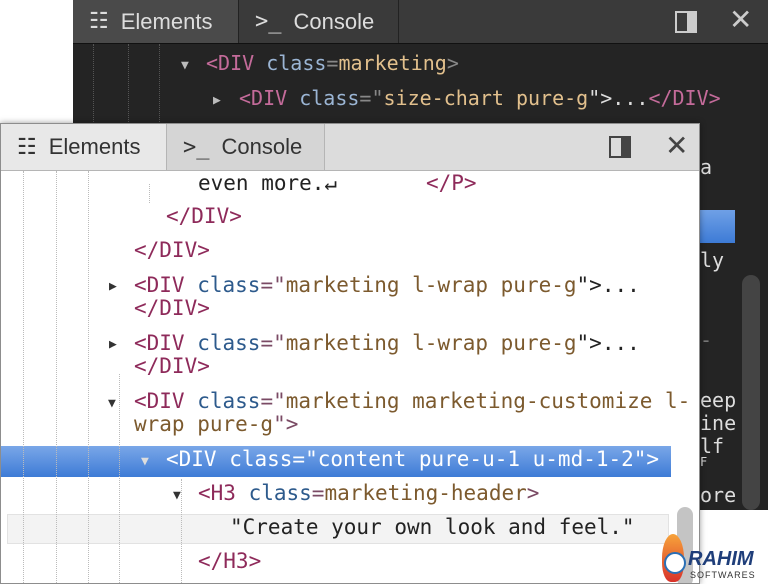 This screenshot has height=584, width=768. I want to click on clipped-text: eep, so click(718, 400).